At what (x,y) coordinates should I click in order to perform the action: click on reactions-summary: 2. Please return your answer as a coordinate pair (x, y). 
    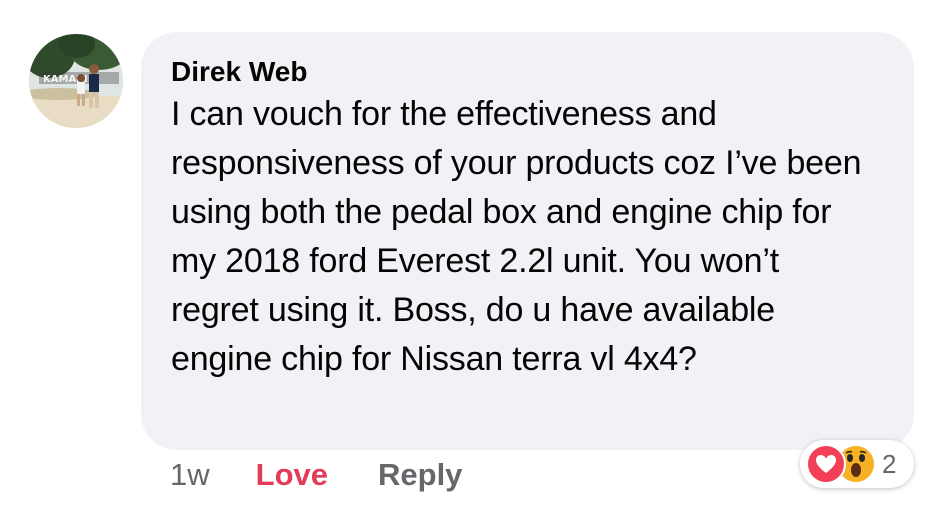
    Looking at the image, I should click on (857, 464).